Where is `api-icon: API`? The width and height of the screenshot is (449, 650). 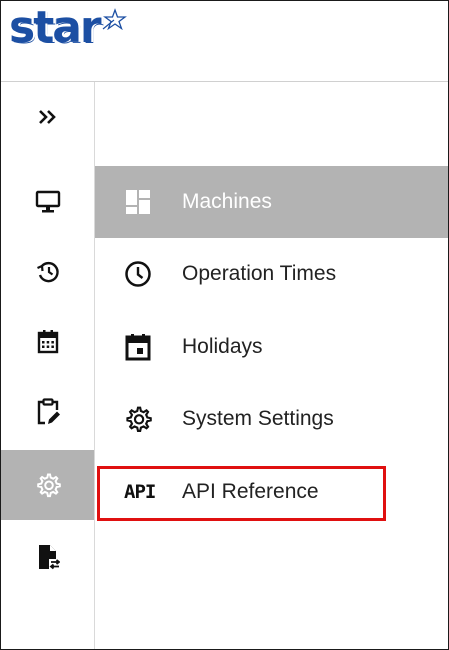 api-icon: API is located at coordinates (146, 492).